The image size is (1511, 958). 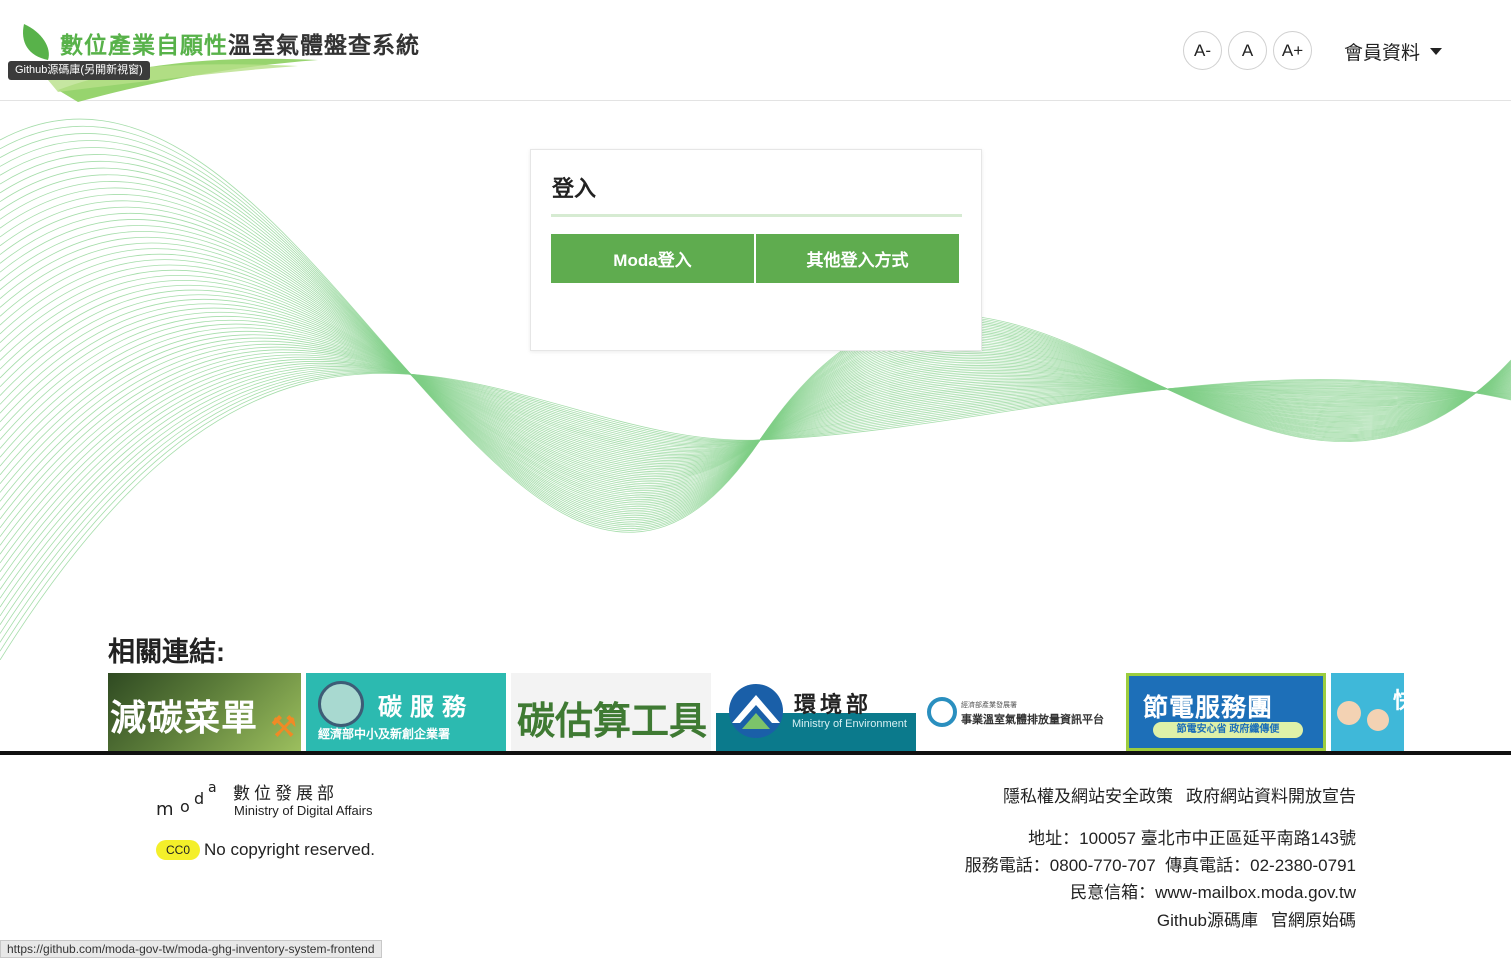 I want to click on banner-label: 碳估算工具, so click(x=612, y=722).